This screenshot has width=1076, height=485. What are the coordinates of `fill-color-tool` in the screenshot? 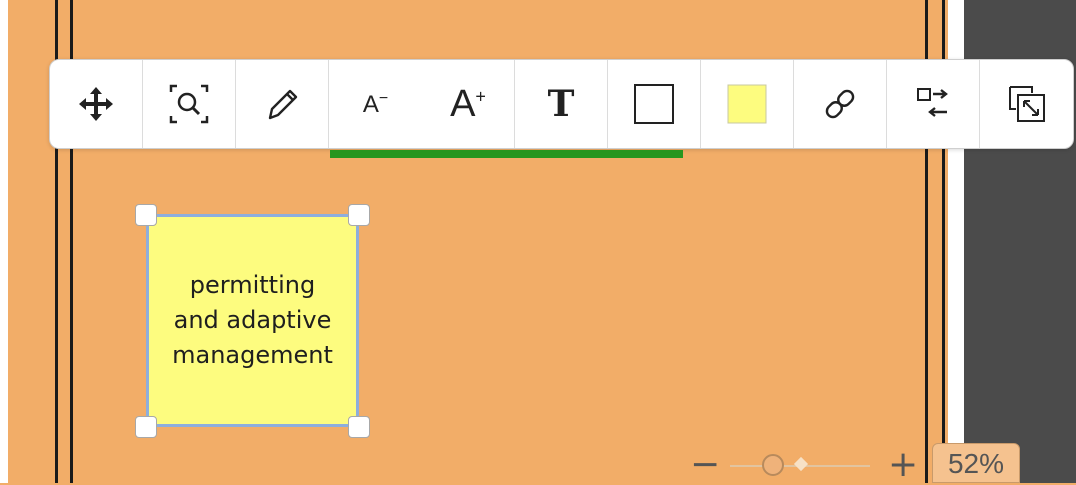 It's located at (747, 104).